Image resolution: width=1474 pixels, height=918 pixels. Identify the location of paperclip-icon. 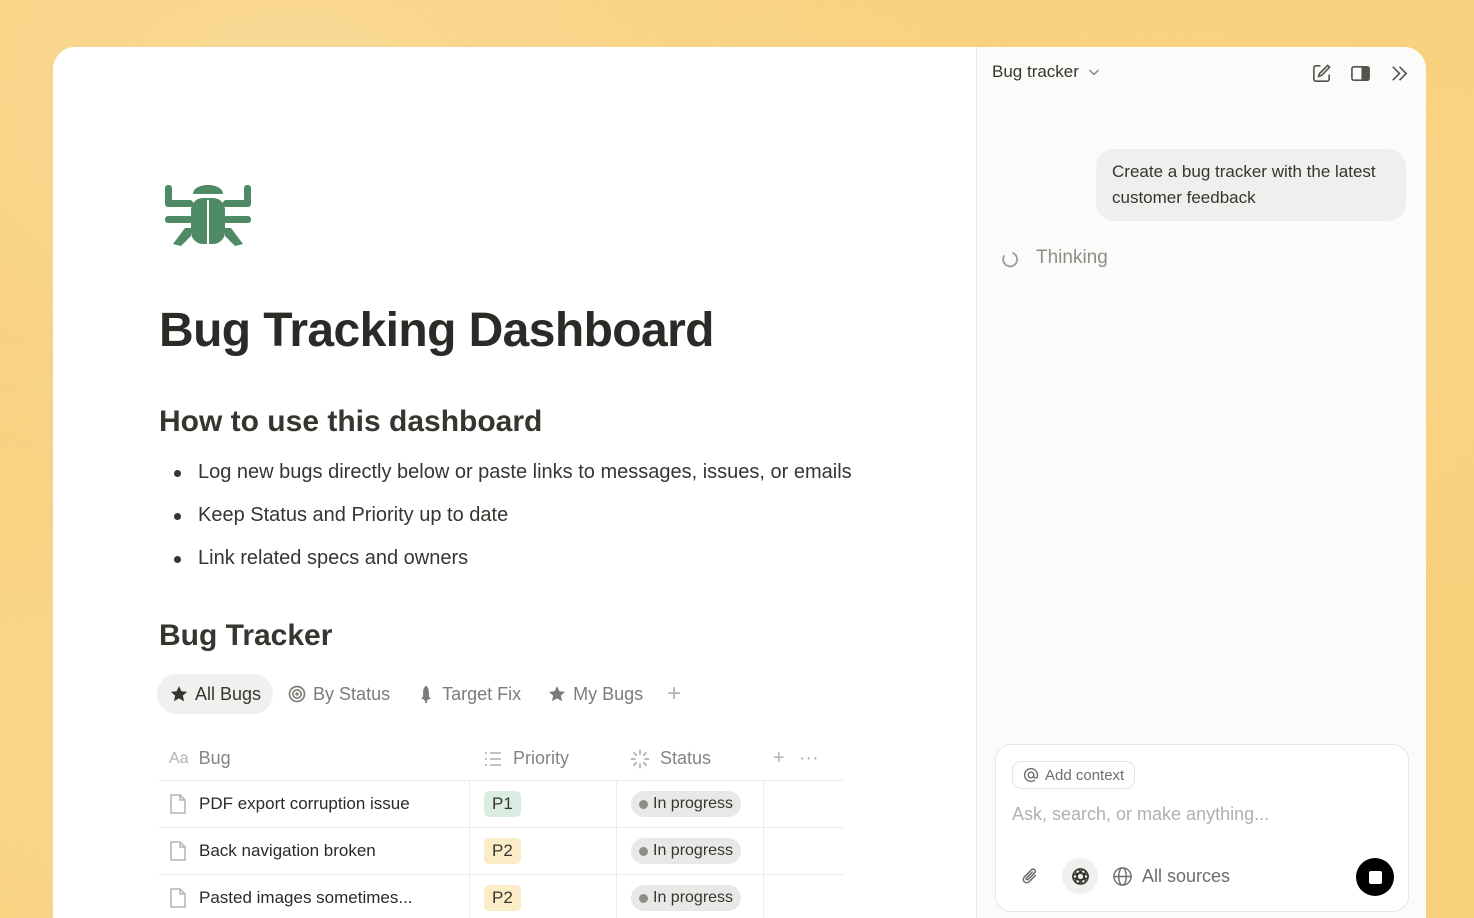
(1029, 875).